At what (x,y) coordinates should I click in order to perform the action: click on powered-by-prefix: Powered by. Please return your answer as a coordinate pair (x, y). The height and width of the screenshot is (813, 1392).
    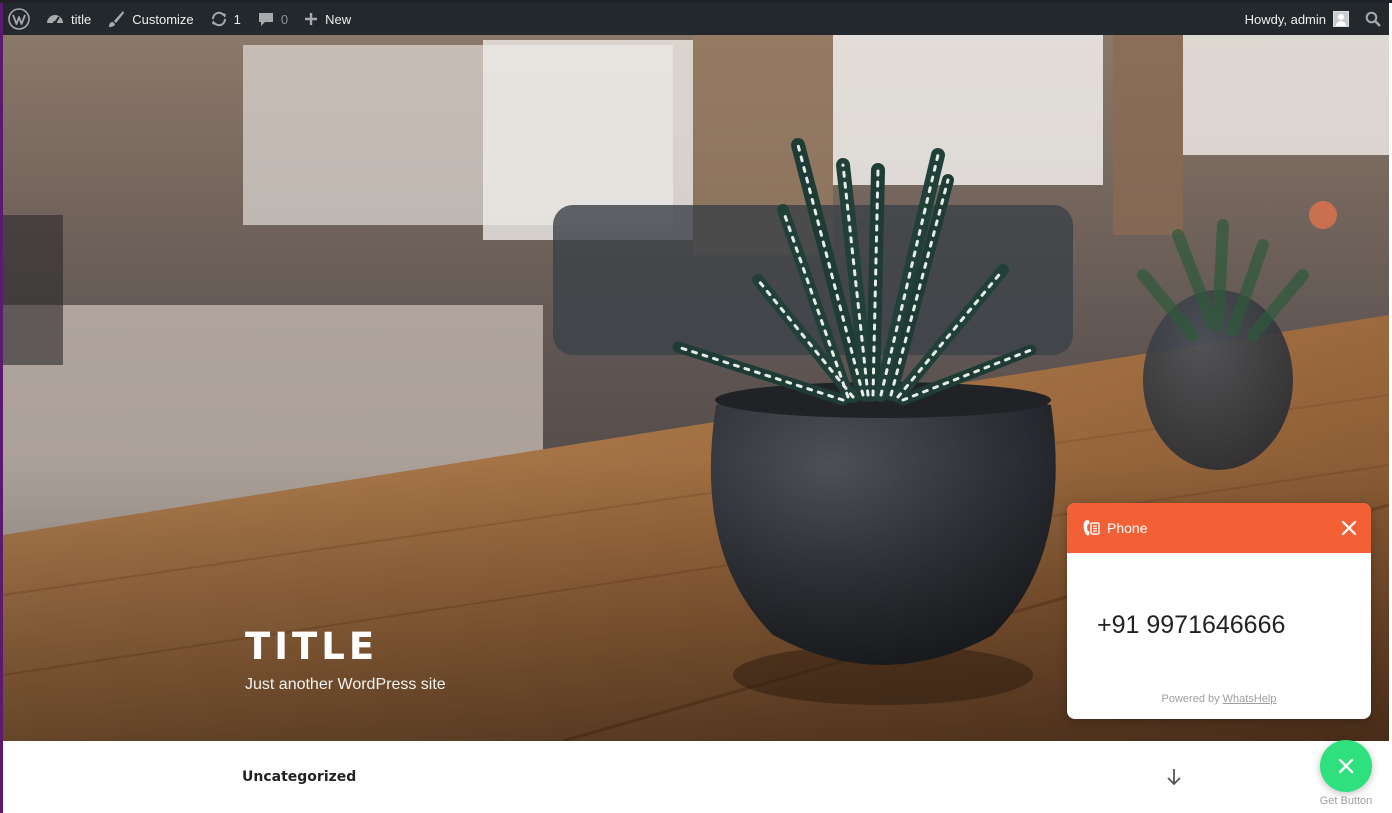
    Looking at the image, I should click on (1190, 699).